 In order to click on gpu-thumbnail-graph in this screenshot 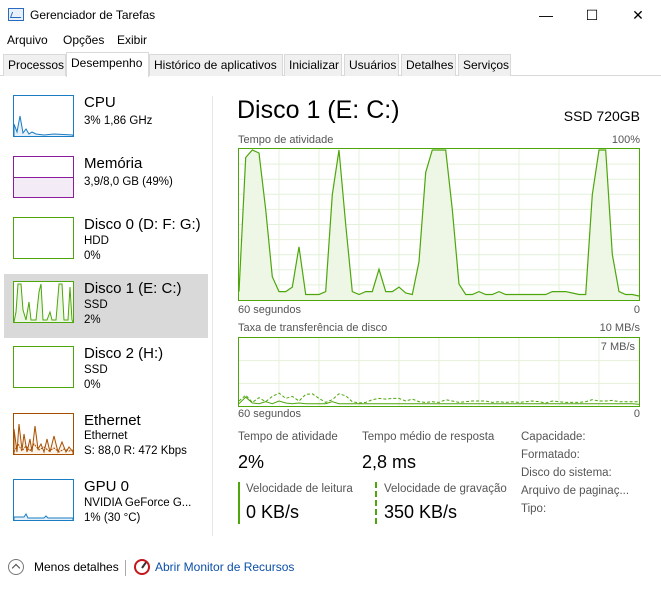, I will do `click(43, 516)`.